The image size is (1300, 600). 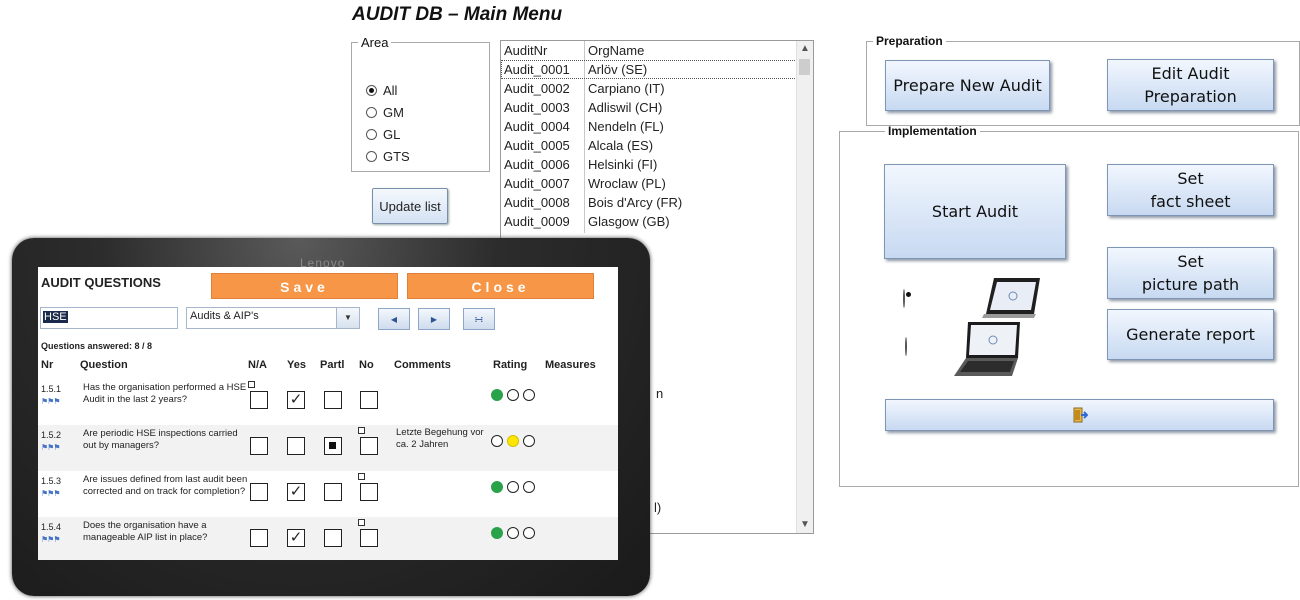 I want to click on area-option-gm: GM, so click(x=385, y=112).